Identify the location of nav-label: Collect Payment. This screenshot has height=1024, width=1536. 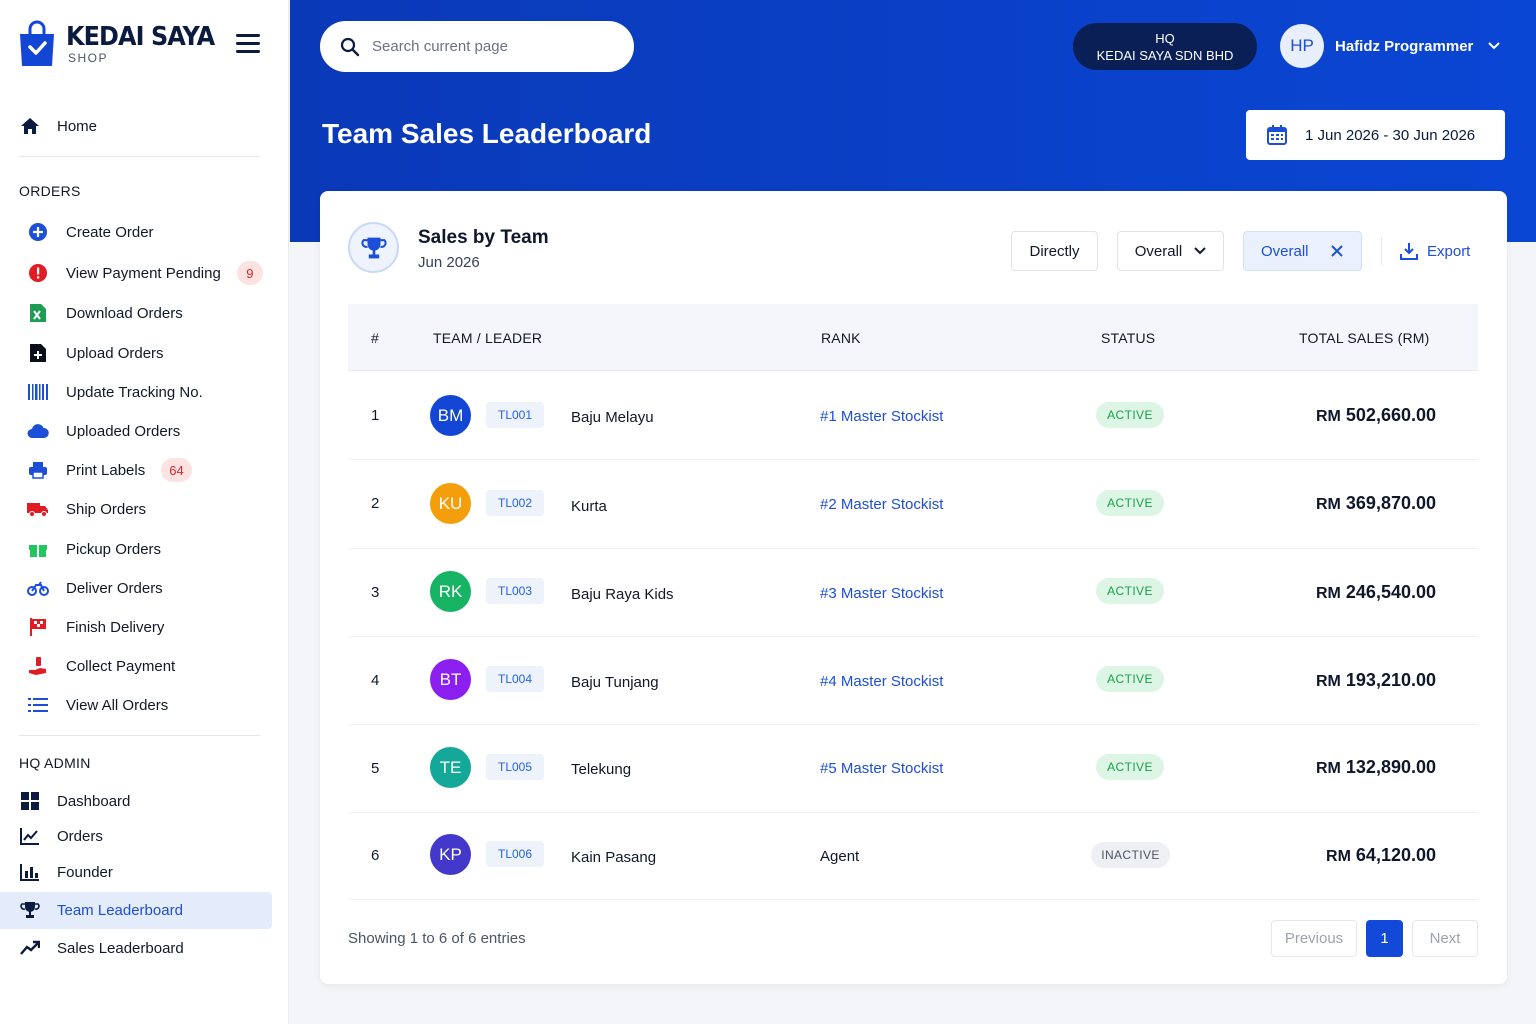
(121, 666).